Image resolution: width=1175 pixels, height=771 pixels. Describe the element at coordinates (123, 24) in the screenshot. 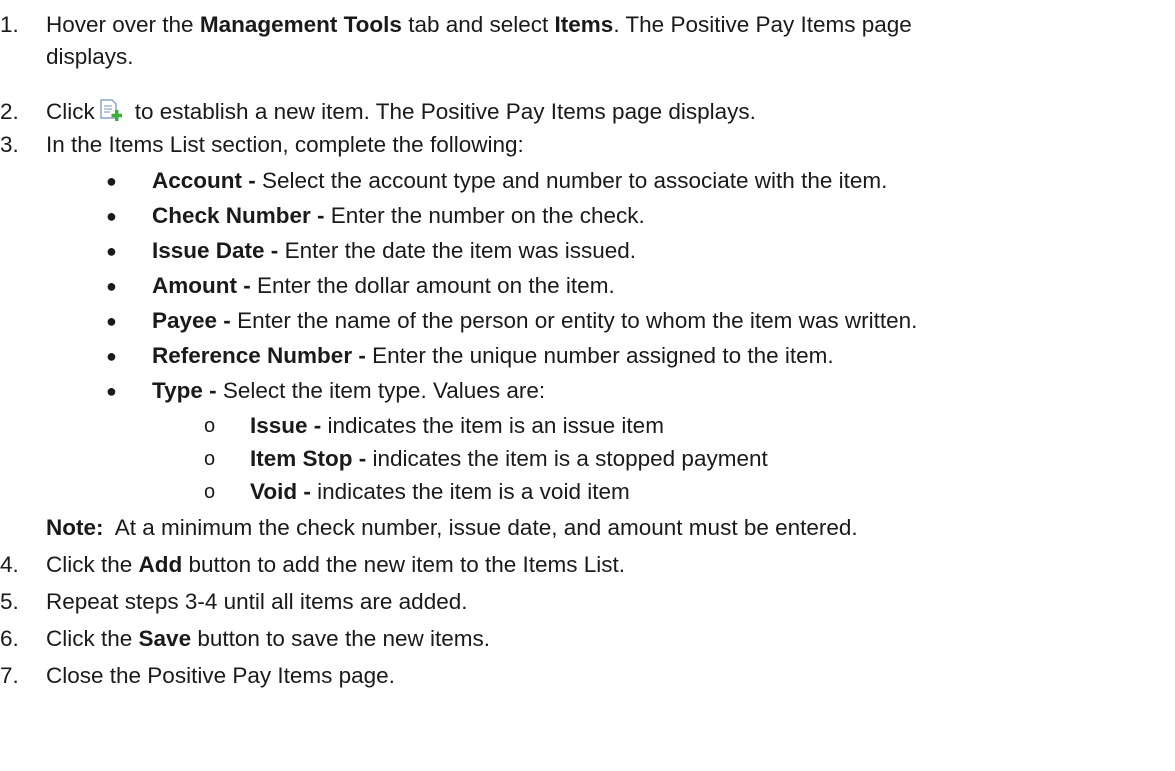

I see `step-text: Hover over the` at that location.